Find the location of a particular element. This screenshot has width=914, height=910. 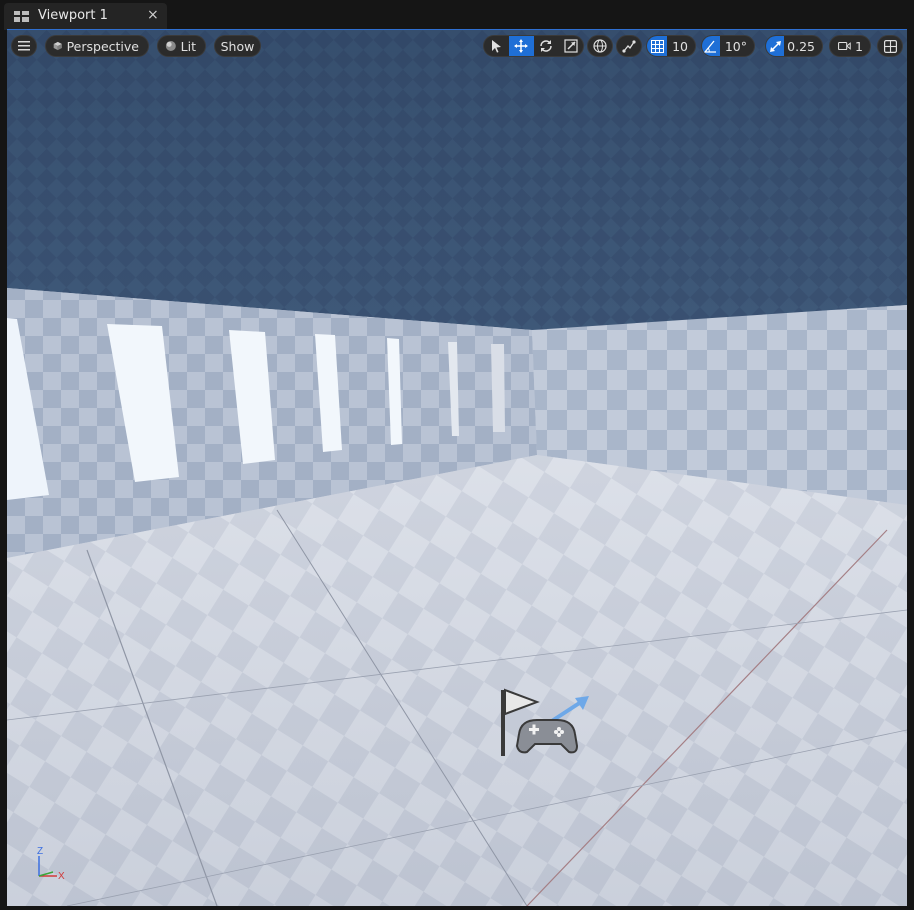

rotate-icon is located at coordinates (546, 46).